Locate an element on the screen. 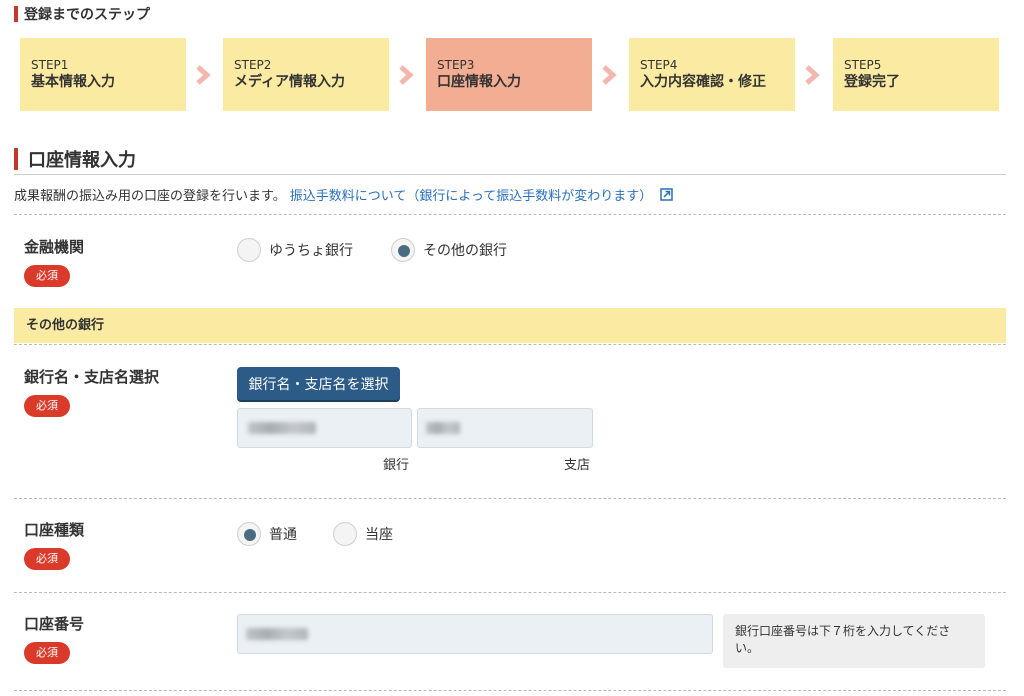 The height and width of the screenshot is (696, 1024). financial-institution-label: 金融機関 is located at coordinates (54, 247).